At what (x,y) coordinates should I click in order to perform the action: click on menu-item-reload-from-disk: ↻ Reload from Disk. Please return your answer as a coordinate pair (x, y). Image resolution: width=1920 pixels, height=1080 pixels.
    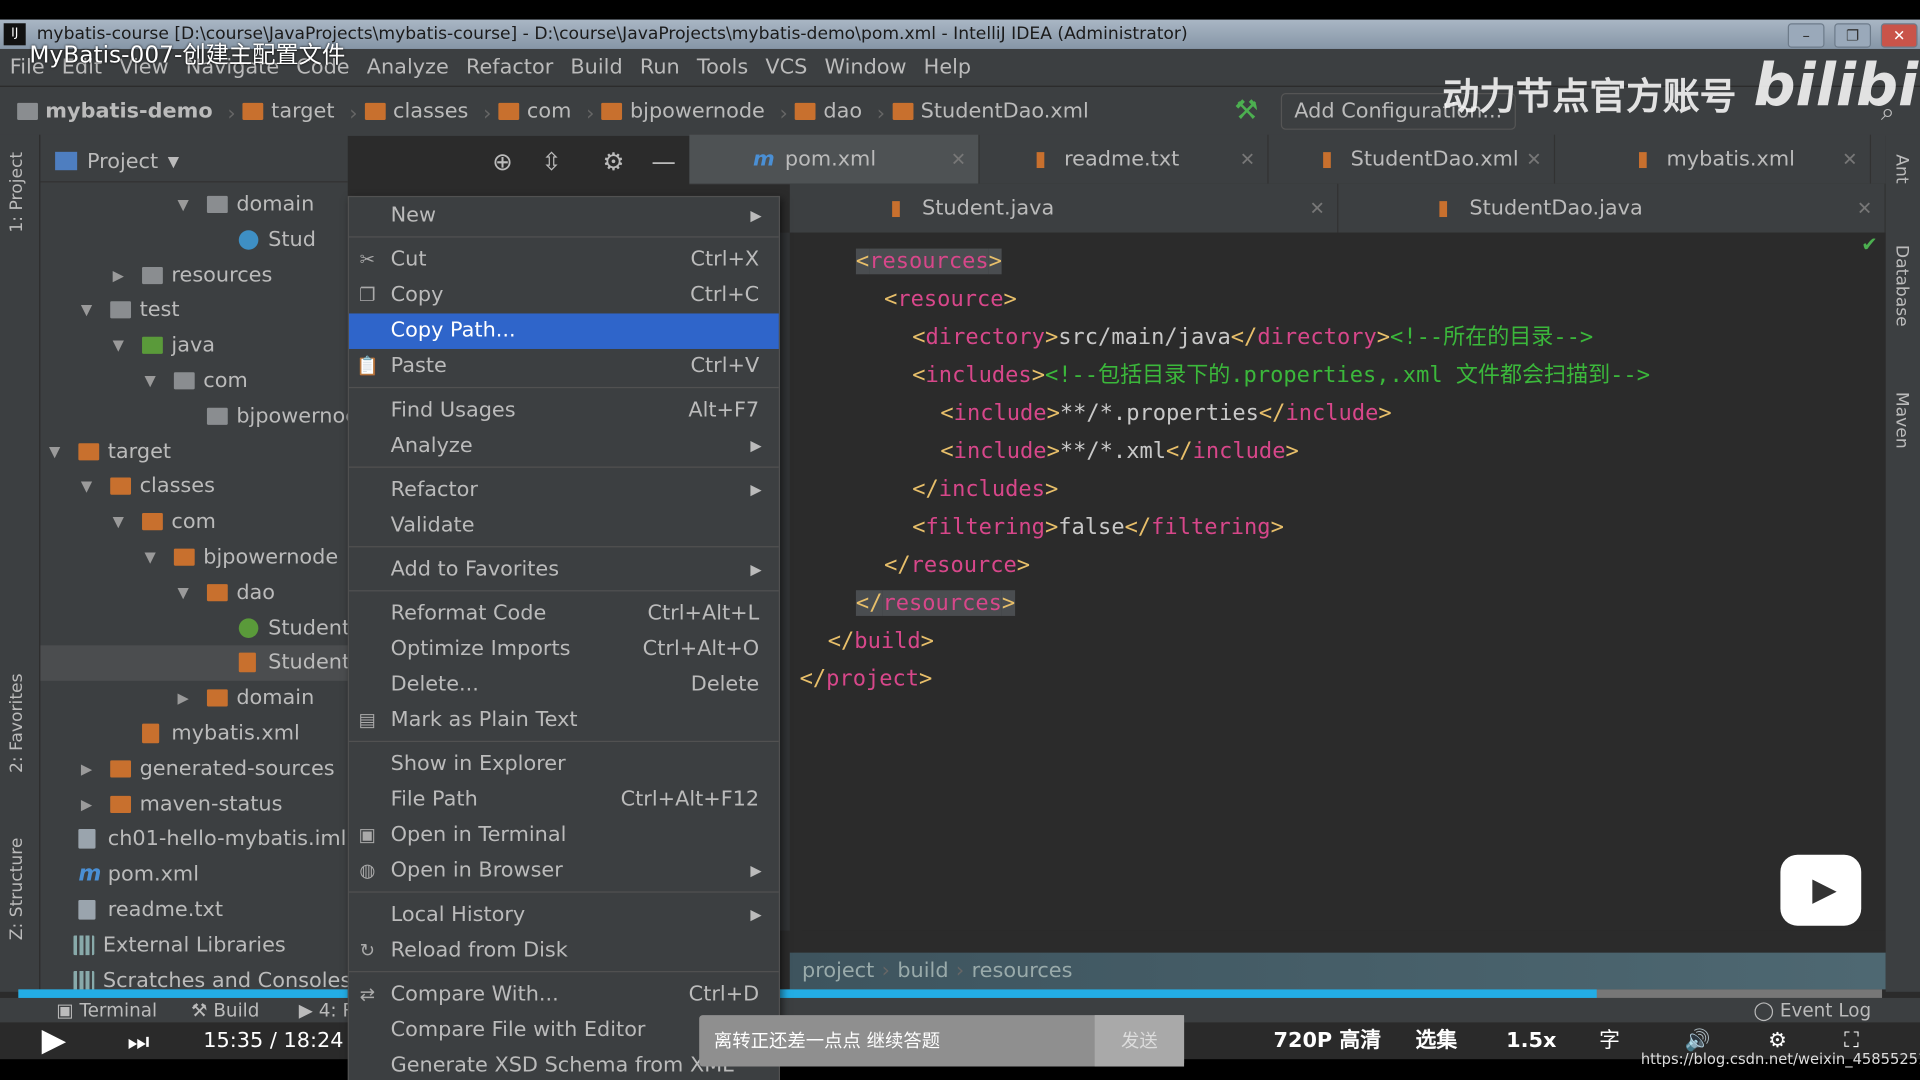
    Looking at the image, I should click on (564, 951).